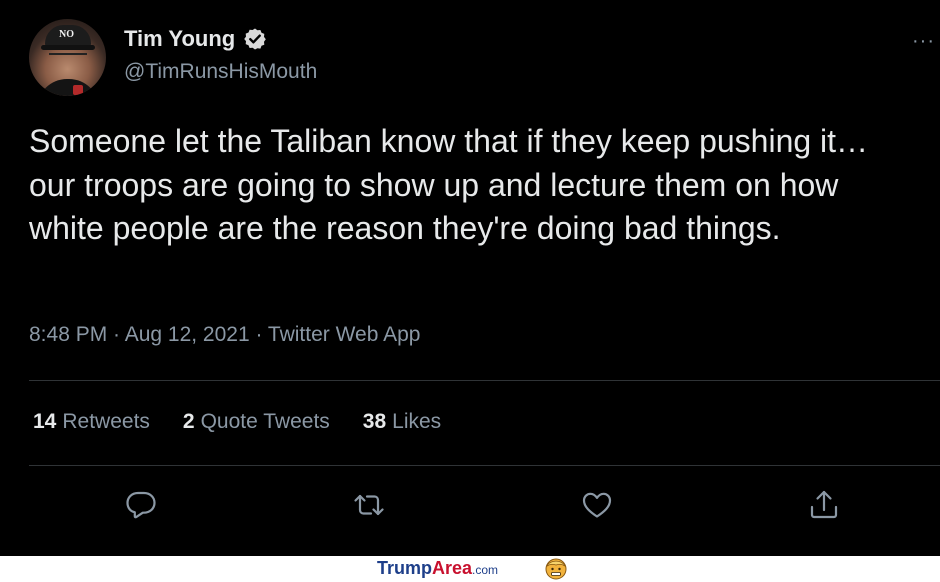 Image resolution: width=940 pixels, height=582 pixels. Describe the element at coordinates (78, 90) in the screenshot. I see `avatar-detail` at that location.